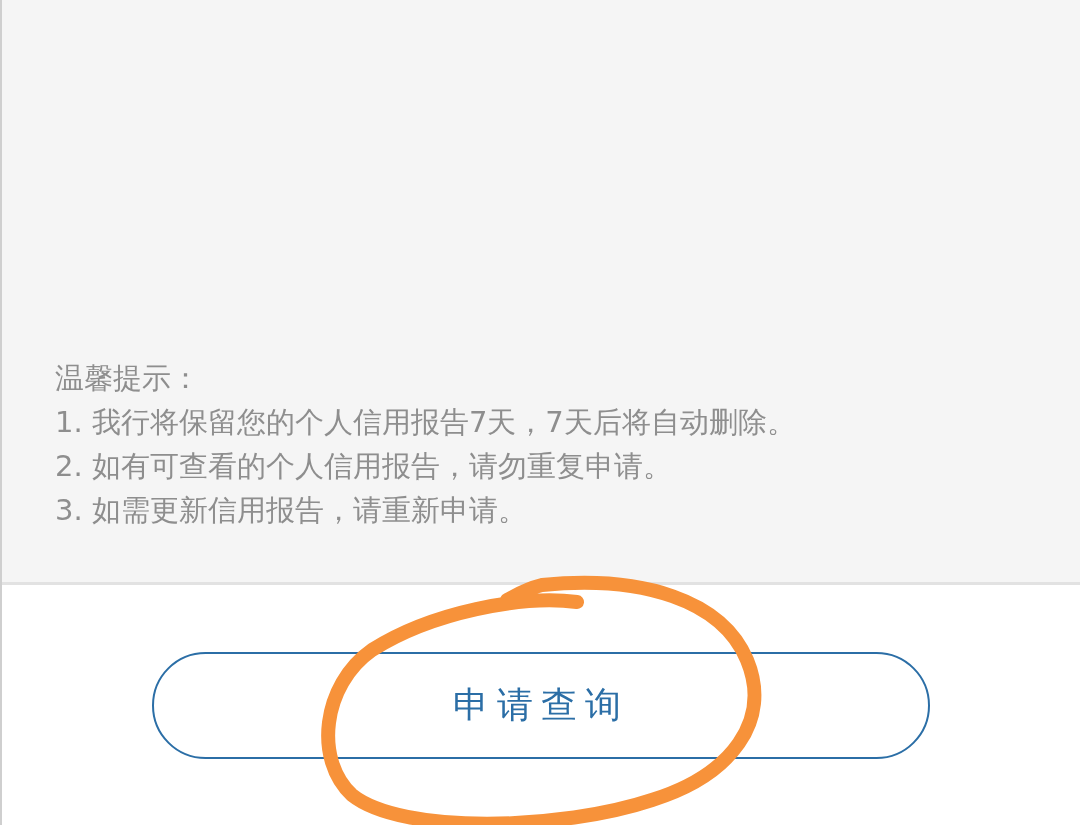 The height and width of the screenshot is (825, 1080). Describe the element at coordinates (426, 422) in the screenshot. I see `tip-text: 1. 我行将保留您的个人信用报告7天，7天后将自动删除。` at that location.